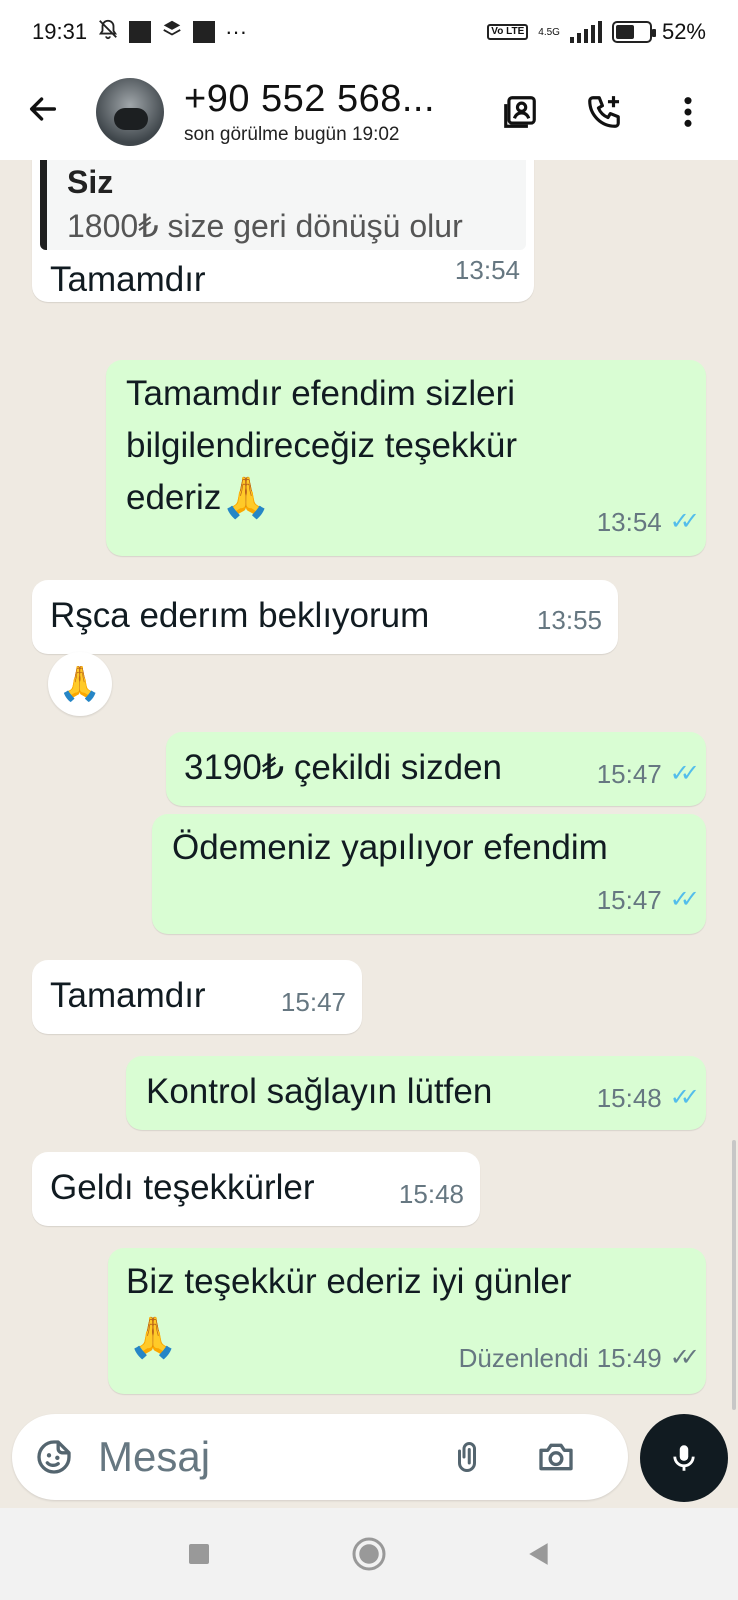 The width and height of the screenshot is (738, 1600). What do you see at coordinates (265, 226) in the screenshot?
I see `quoted-text: 1800₺ size geri dönüşü olur` at bounding box center [265, 226].